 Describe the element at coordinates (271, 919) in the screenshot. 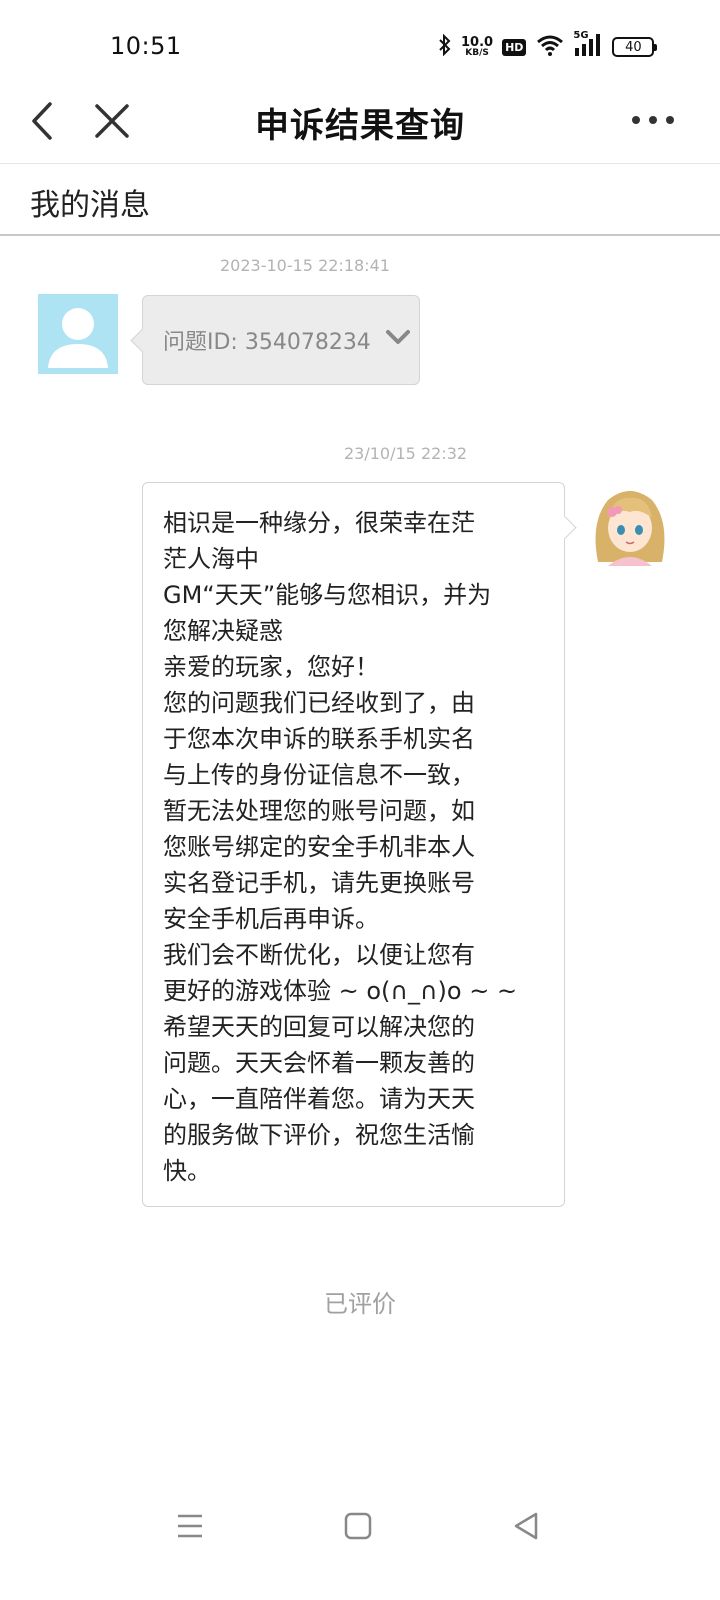

I see `message-line: 安全手机后再申诉。` at that location.